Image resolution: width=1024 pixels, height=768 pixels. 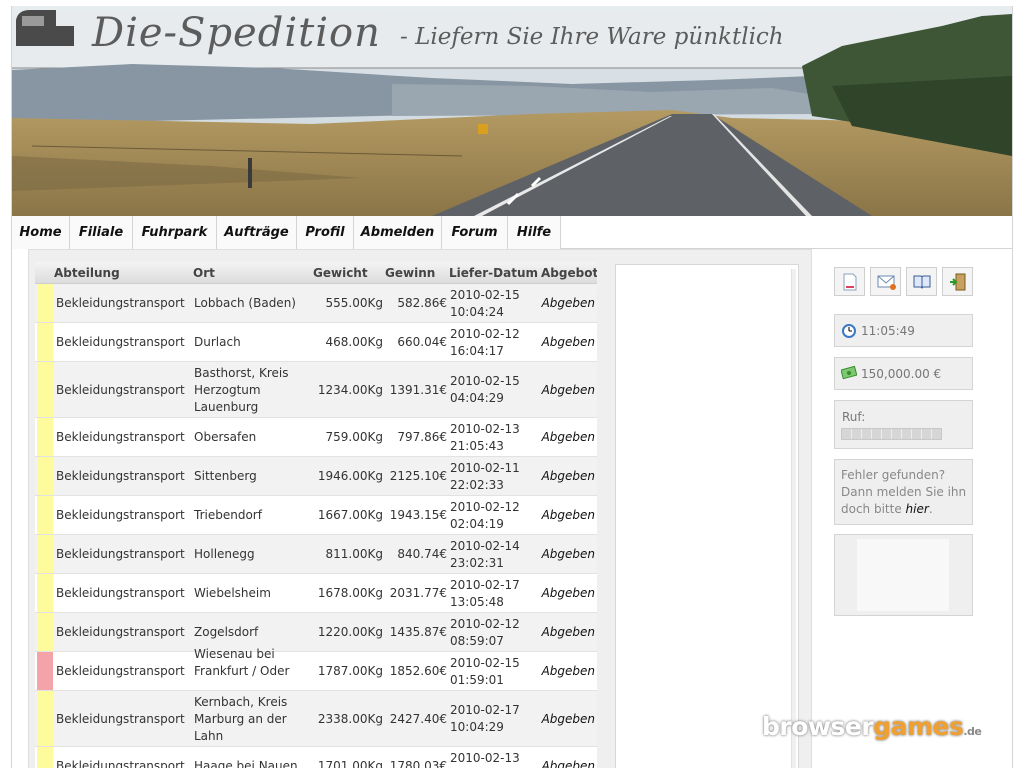 I want to click on col-gewicht: Gewicht, so click(x=340, y=273).